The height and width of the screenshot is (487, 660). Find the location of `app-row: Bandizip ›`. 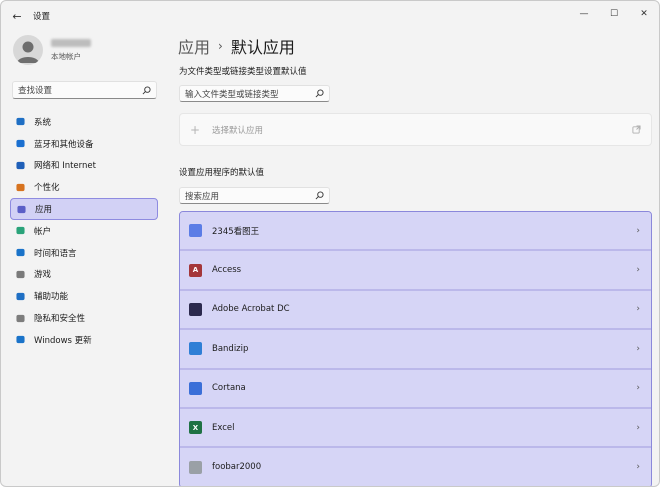

app-row: Bandizip › is located at coordinates (415, 350).